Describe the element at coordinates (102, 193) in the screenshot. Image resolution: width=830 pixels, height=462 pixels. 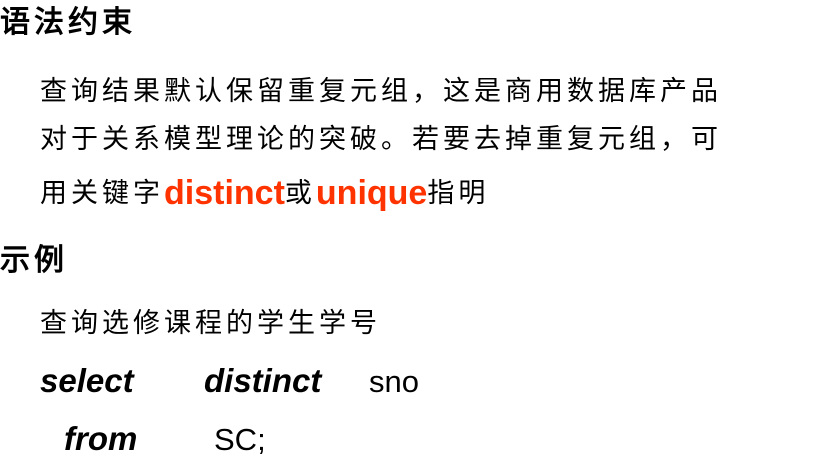
I see `syntax-line-3-prefix: 用关键字` at that location.